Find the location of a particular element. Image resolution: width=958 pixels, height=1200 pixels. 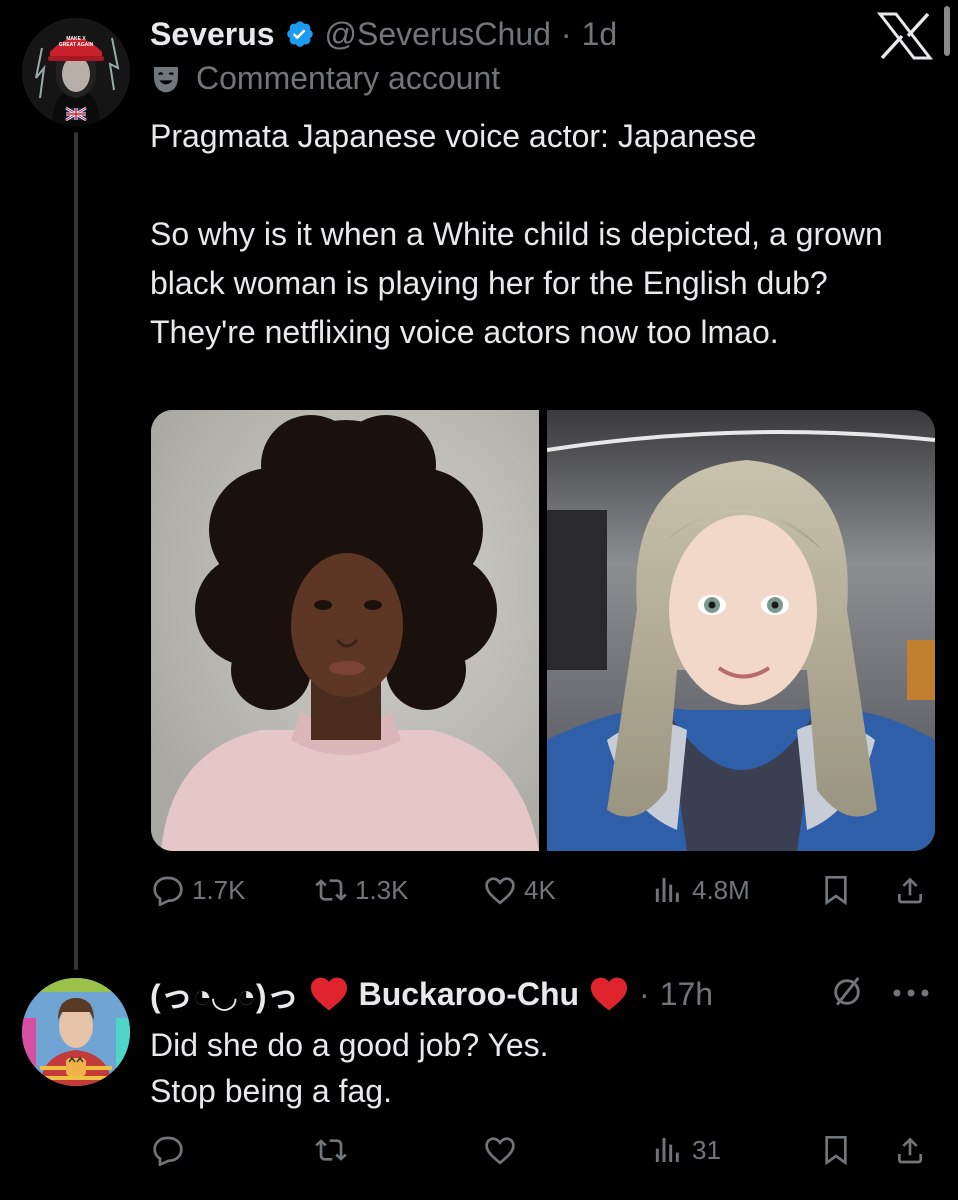

photo-voice-actor is located at coordinates (345, 630).